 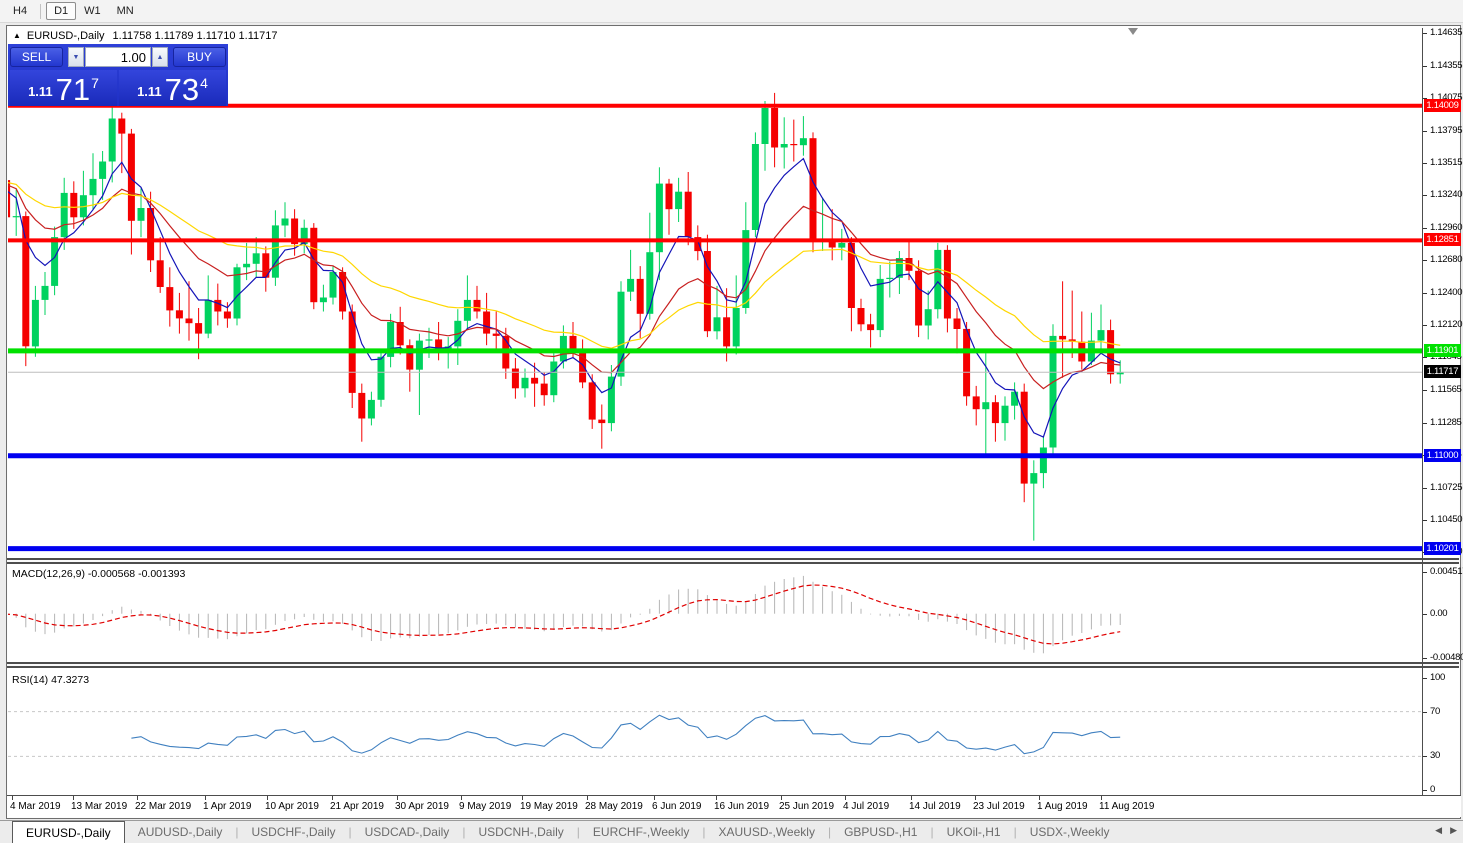 What do you see at coordinates (1442, 455) in the screenshot?
I see `level-price-badge: 1.11000` at bounding box center [1442, 455].